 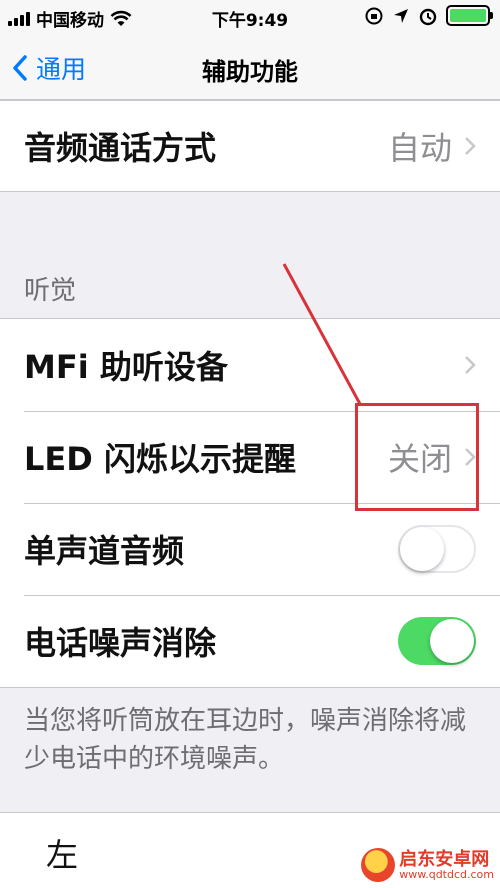 I want to click on watermark-logo-icon, so click(x=378, y=865).